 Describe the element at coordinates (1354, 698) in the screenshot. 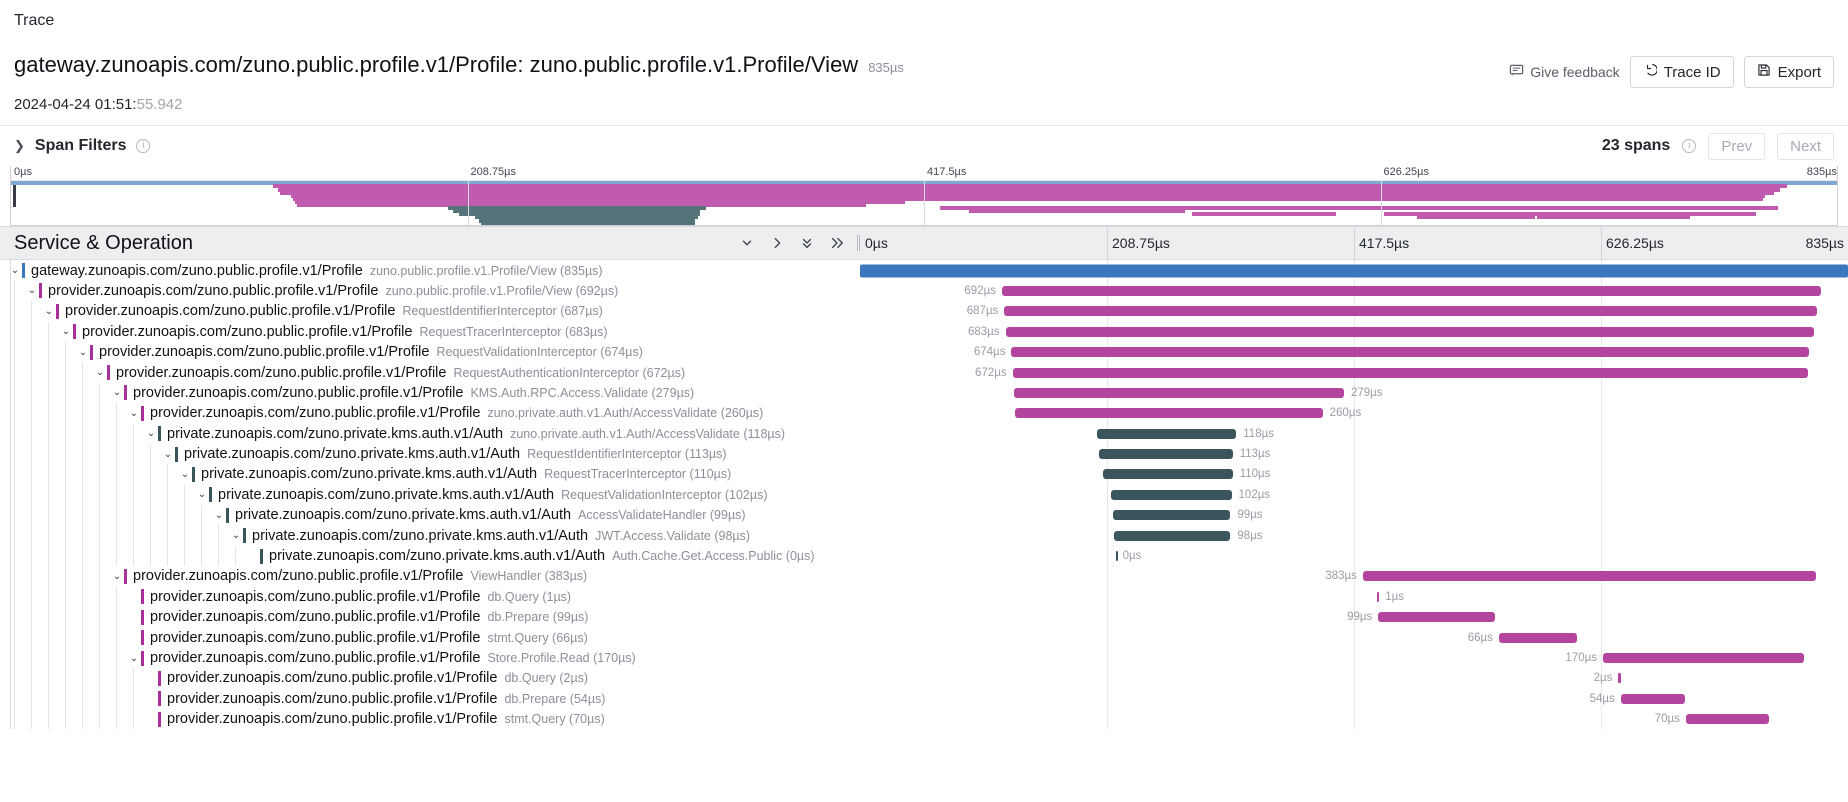

I see `span-row-timeline-cell: 54µs` at that location.